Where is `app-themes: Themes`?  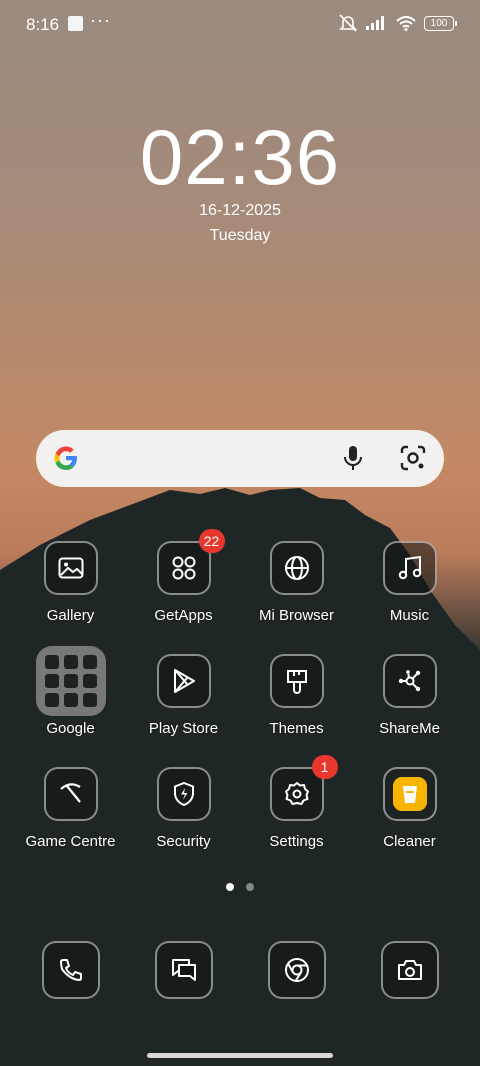 app-themes: Themes is located at coordinates (296, 695).